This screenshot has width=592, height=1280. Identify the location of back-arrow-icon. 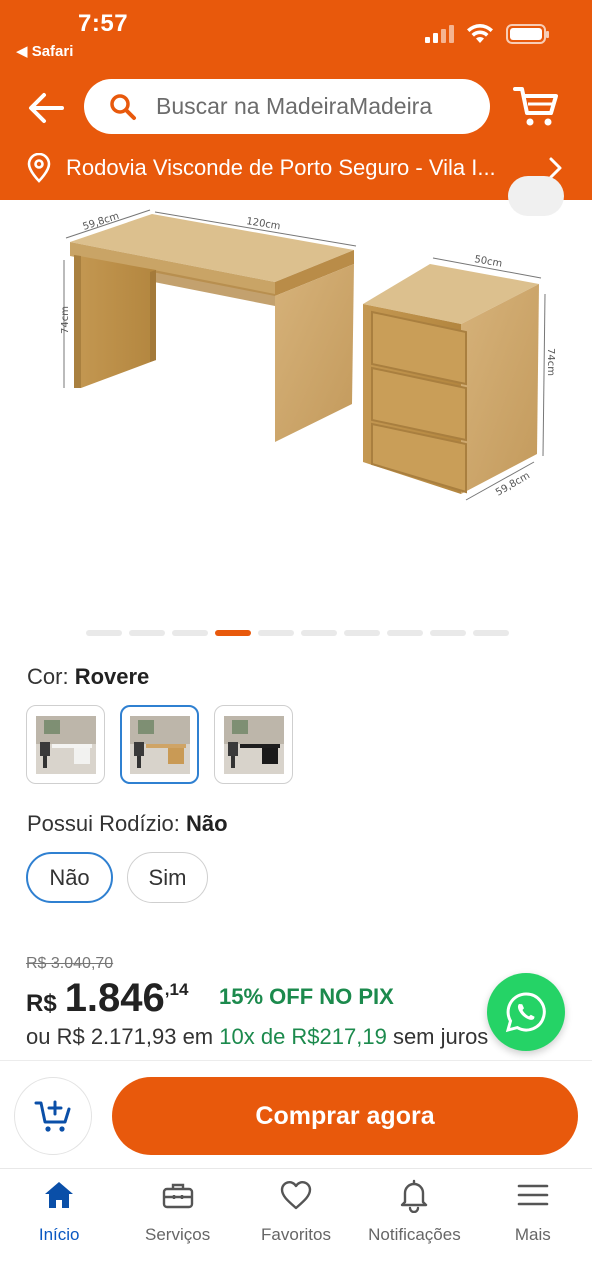
(46, 108).